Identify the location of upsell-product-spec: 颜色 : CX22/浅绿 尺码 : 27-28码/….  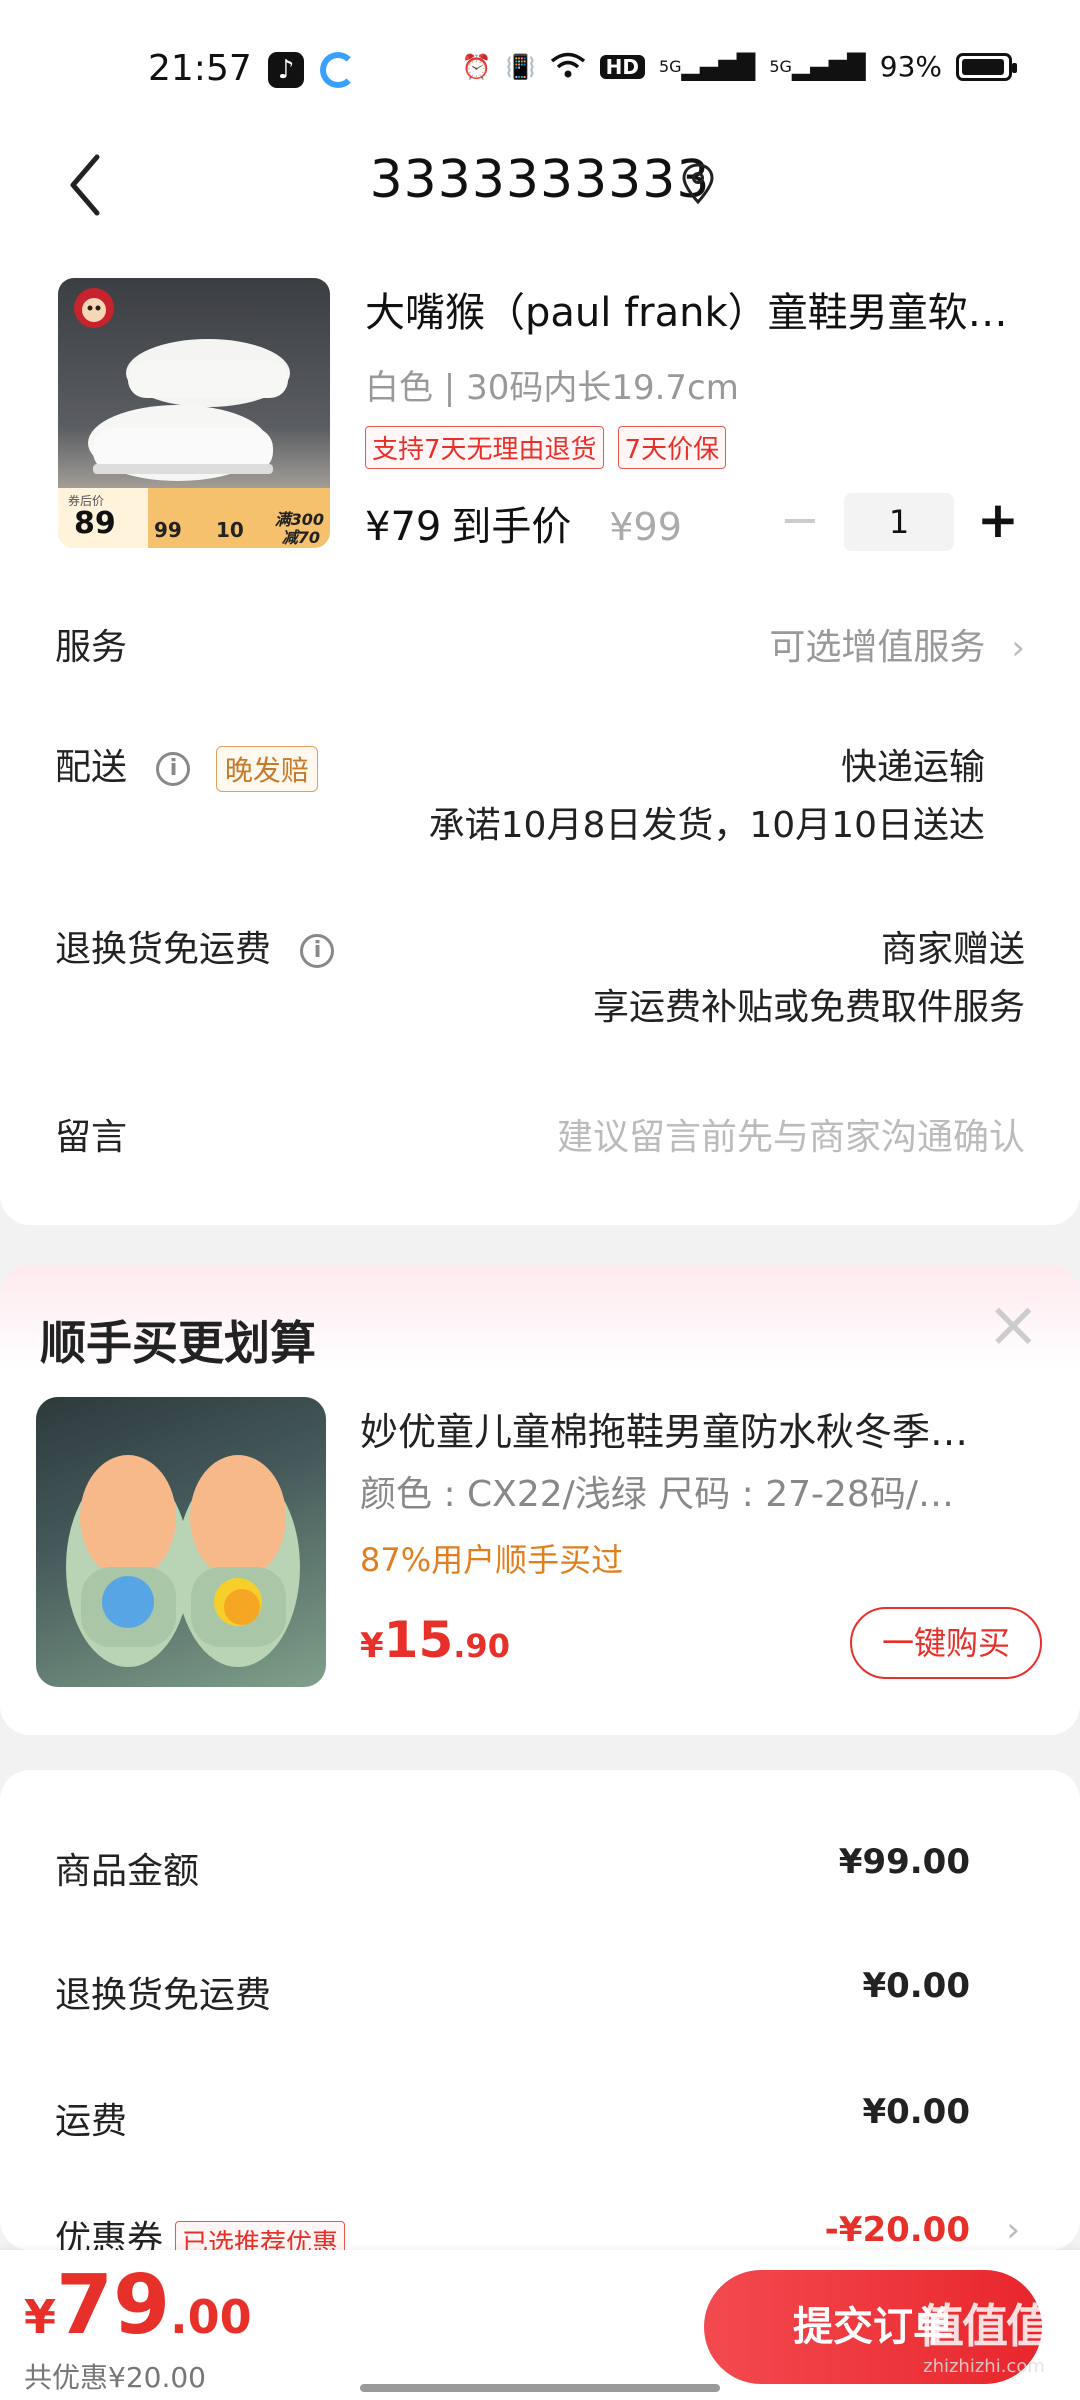
(690, 1491).